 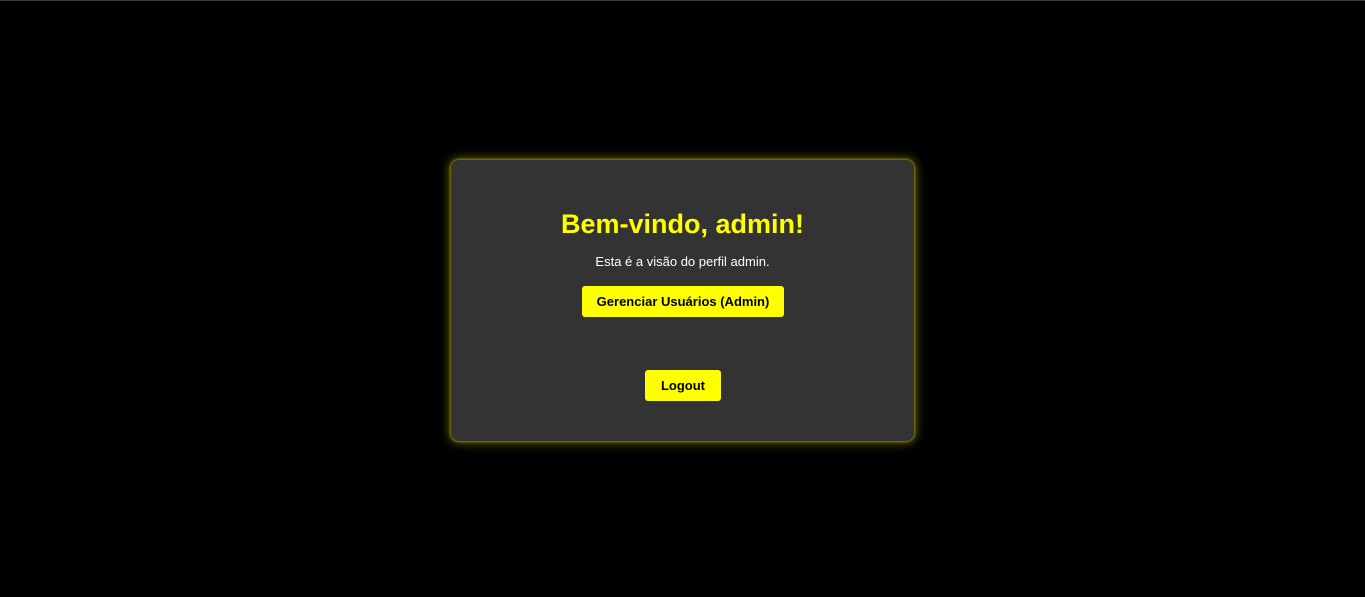 I want to click on profile-description: Esta é a visão do perfil admin., so click(x=682, y=261).